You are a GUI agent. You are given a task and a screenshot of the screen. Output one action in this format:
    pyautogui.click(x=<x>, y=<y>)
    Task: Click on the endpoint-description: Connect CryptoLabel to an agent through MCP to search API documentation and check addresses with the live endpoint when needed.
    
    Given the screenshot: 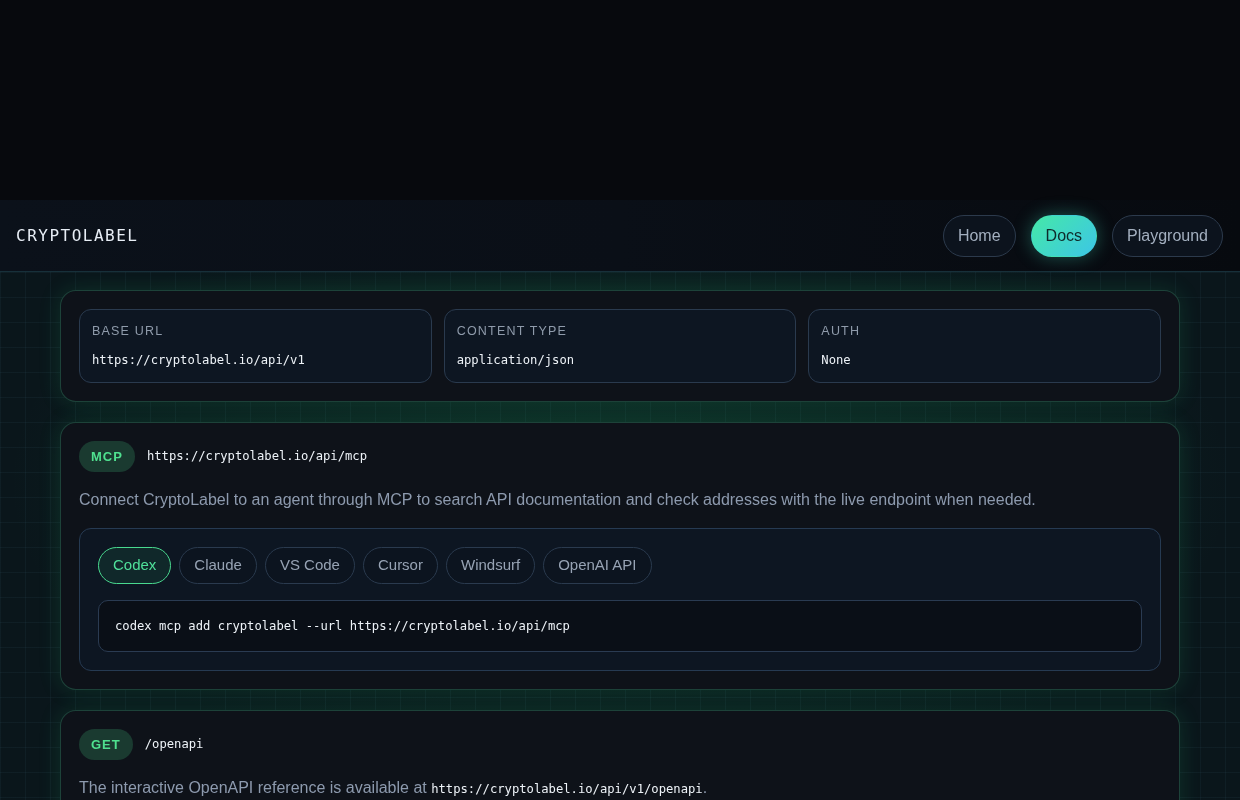 What is the action you would take?
    pyautogui.click(x=558, y=500)
    